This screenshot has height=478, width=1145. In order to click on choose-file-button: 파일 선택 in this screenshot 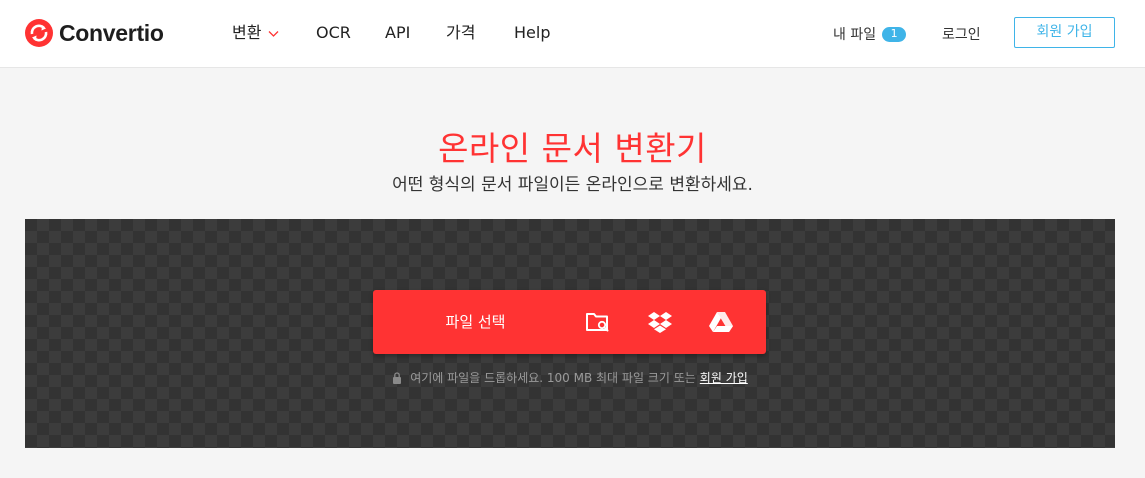, I will do `click(475, 322)`.